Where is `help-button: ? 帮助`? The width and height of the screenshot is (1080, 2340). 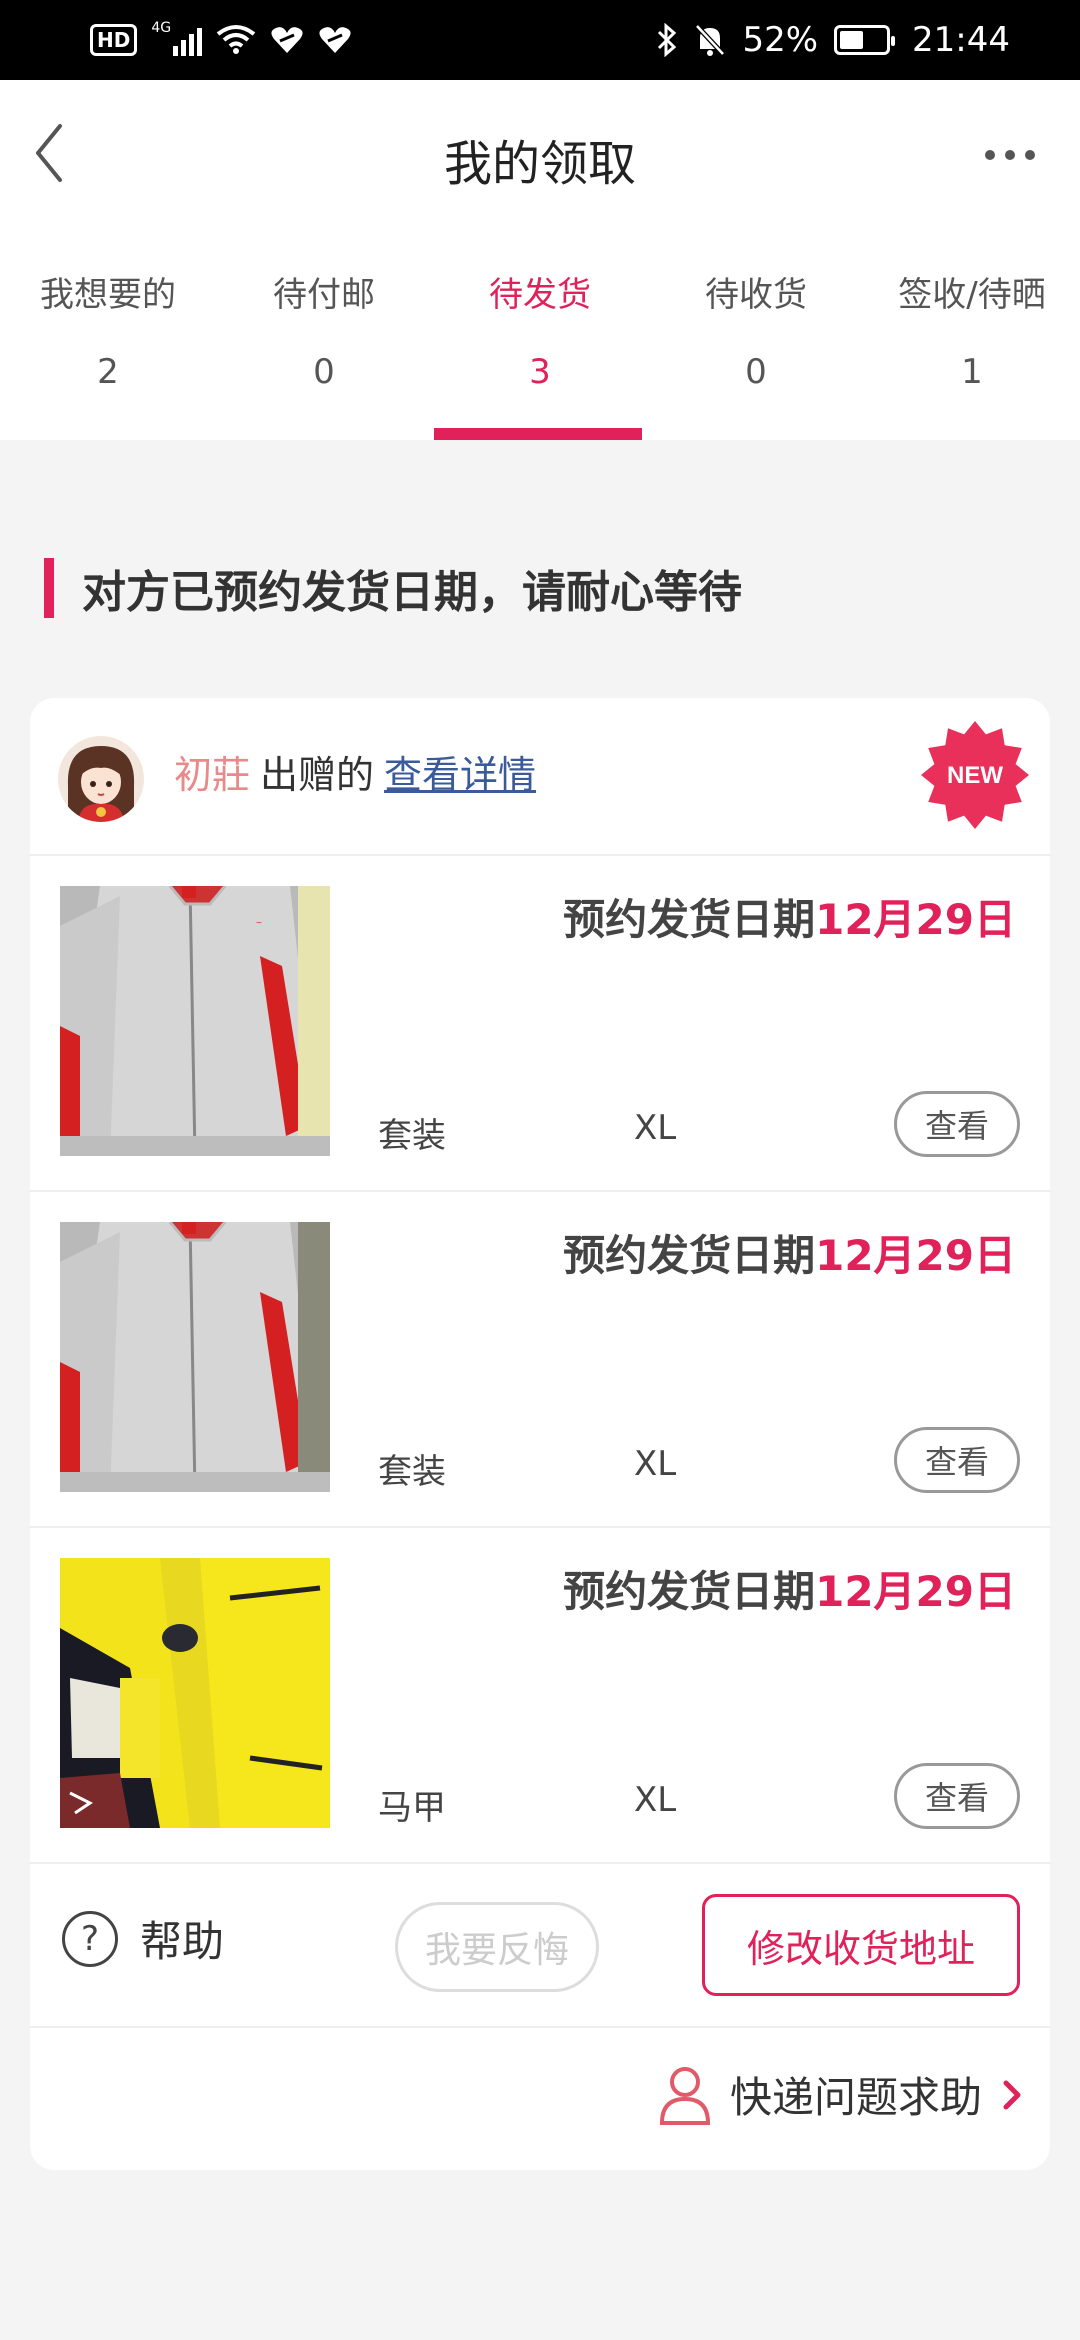 help-button: ? 帮助 is located at coordinates (143, 1938).